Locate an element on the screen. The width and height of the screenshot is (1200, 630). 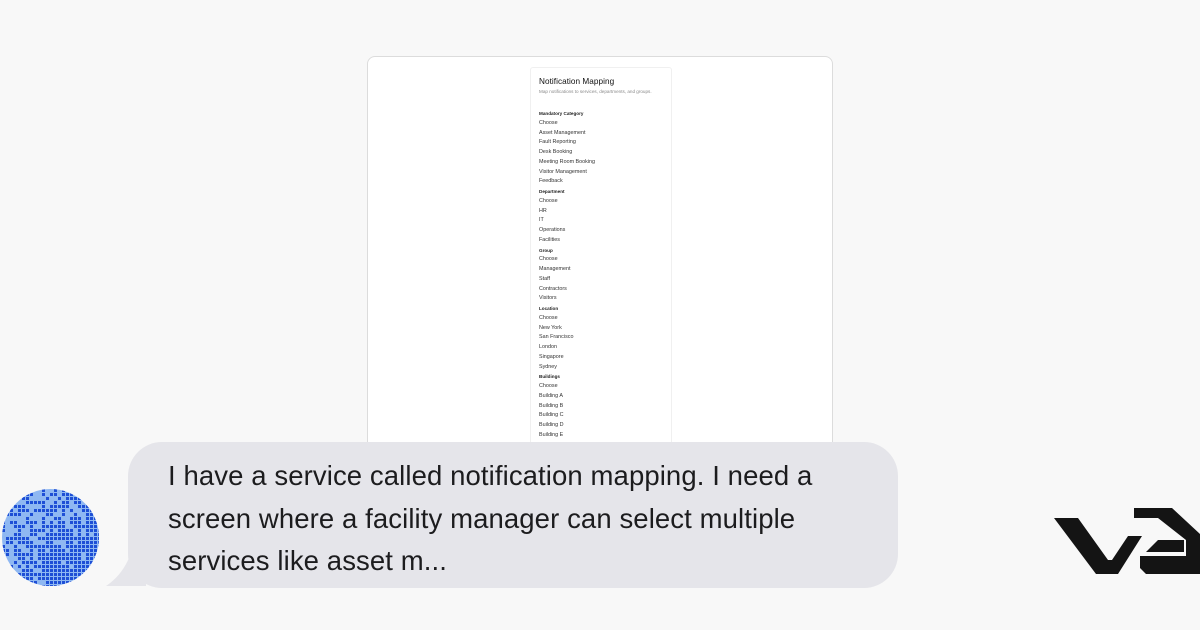
select-option: Singapore is located at coordinates (605, 358).